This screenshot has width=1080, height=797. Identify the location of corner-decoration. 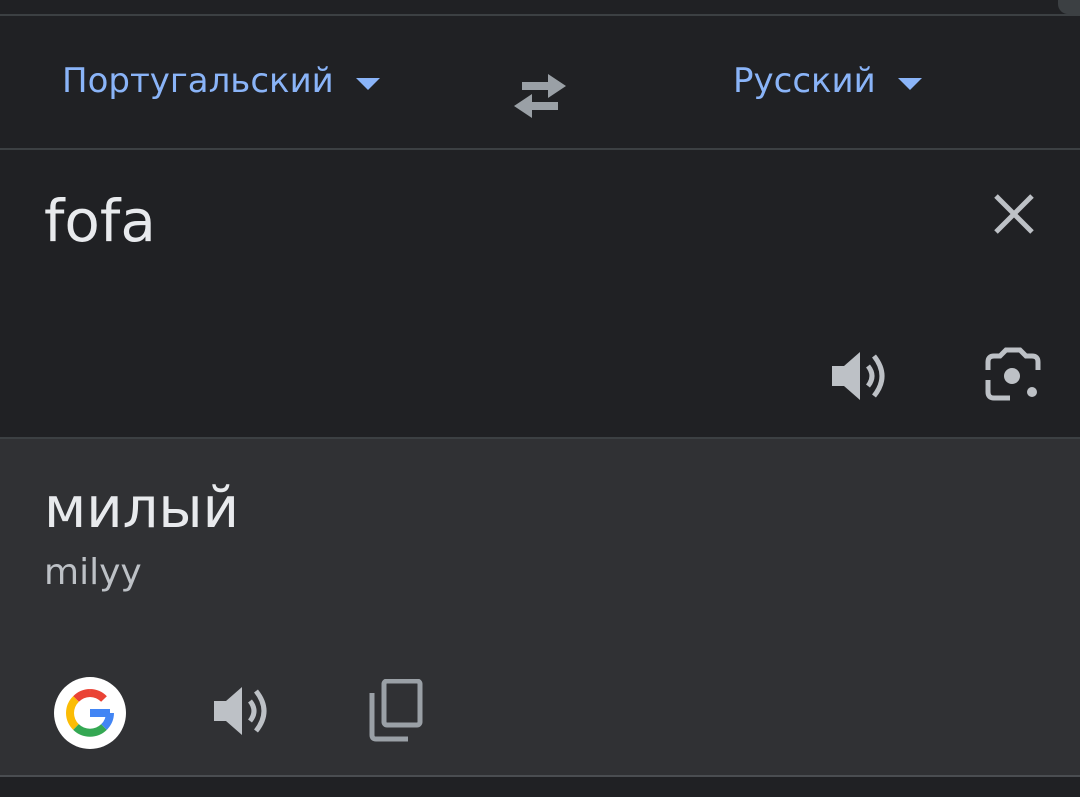
(1069, 7).